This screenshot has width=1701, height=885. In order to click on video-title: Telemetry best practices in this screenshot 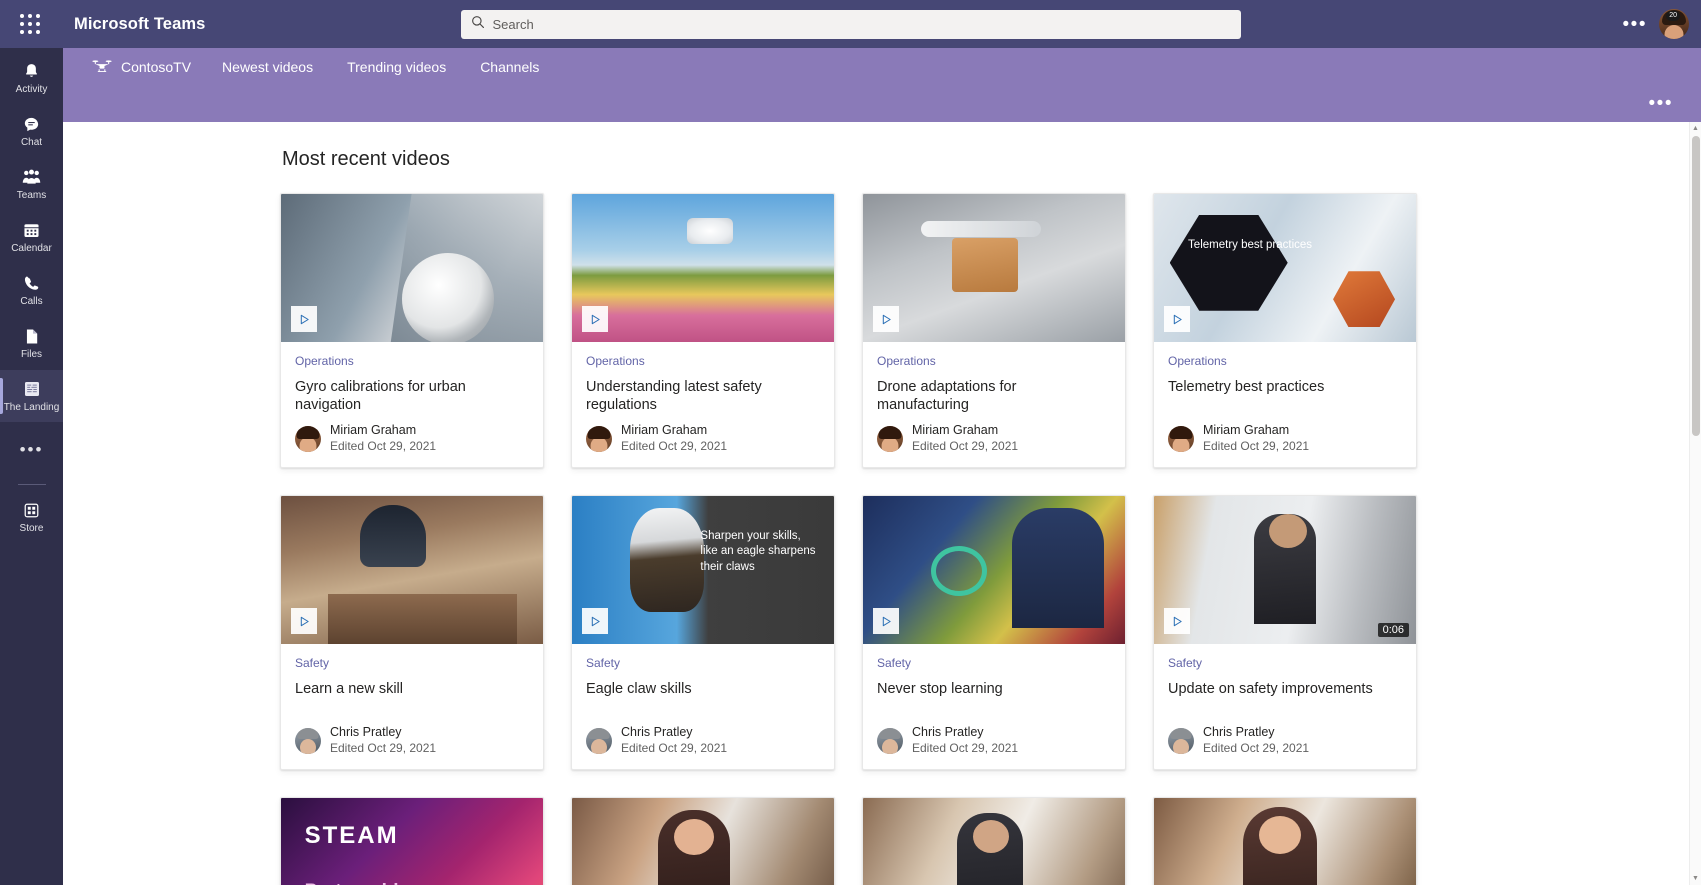, I will do `click(1285, 387)`.